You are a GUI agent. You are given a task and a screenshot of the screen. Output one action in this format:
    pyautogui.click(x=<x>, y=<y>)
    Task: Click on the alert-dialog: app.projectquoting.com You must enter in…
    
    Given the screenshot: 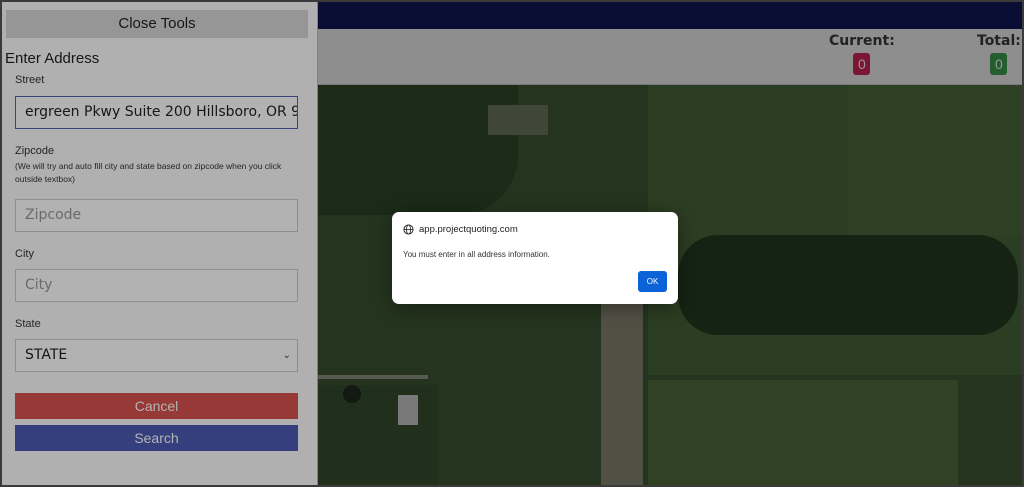 What is the action you would take?
    pyautogui.click(x=535, y=258)
    